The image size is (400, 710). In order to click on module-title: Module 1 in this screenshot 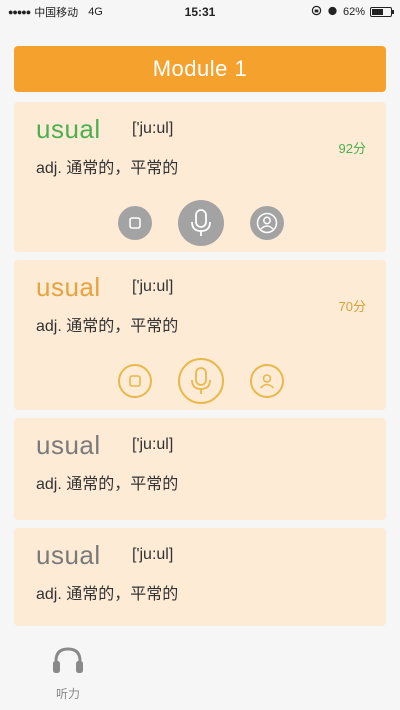, I will do `click(200, 69)`.